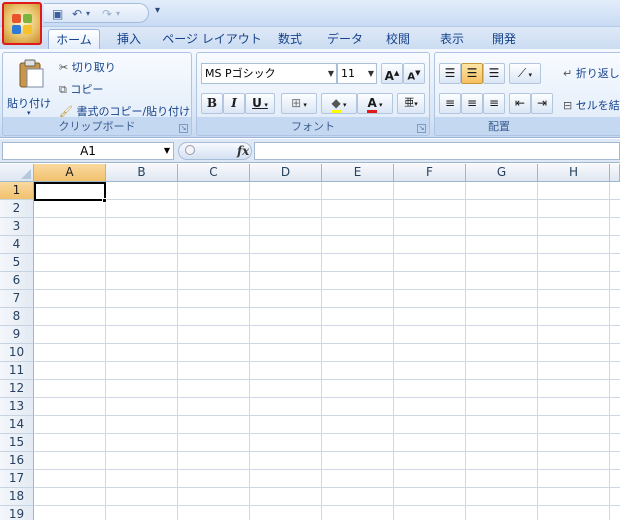  Describe the element at coordinates (542, 103) in the screenshot. I see `increase-indent-button: ⇥` at that location.